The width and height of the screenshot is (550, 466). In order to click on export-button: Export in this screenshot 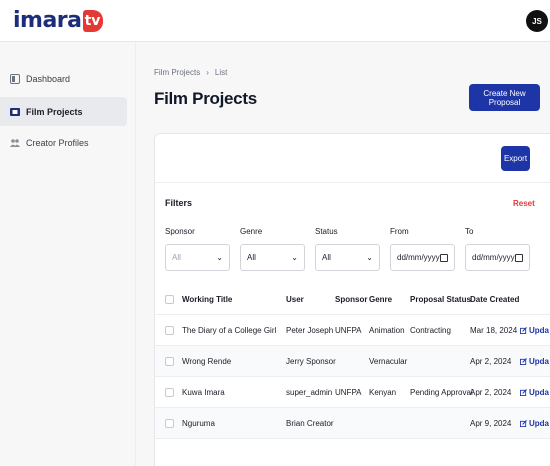, I will do `click(515, 158)`.